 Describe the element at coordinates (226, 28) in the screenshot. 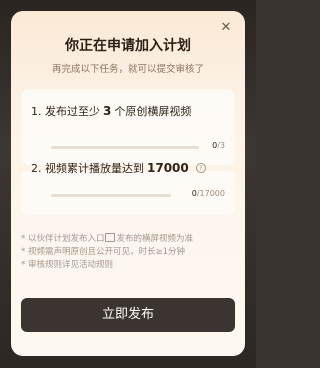

I see `close-icon: ✕` at that location.